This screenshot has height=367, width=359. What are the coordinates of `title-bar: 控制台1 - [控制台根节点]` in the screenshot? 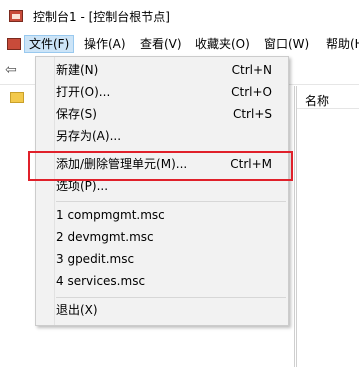 It's located at (179, 16).